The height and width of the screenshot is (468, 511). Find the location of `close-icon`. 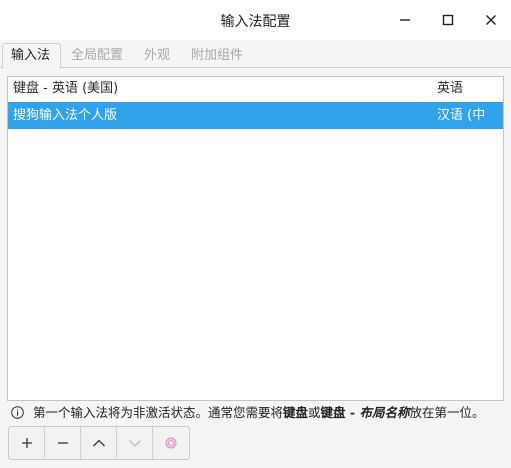

close-icon is located at coordinates (491, 20).